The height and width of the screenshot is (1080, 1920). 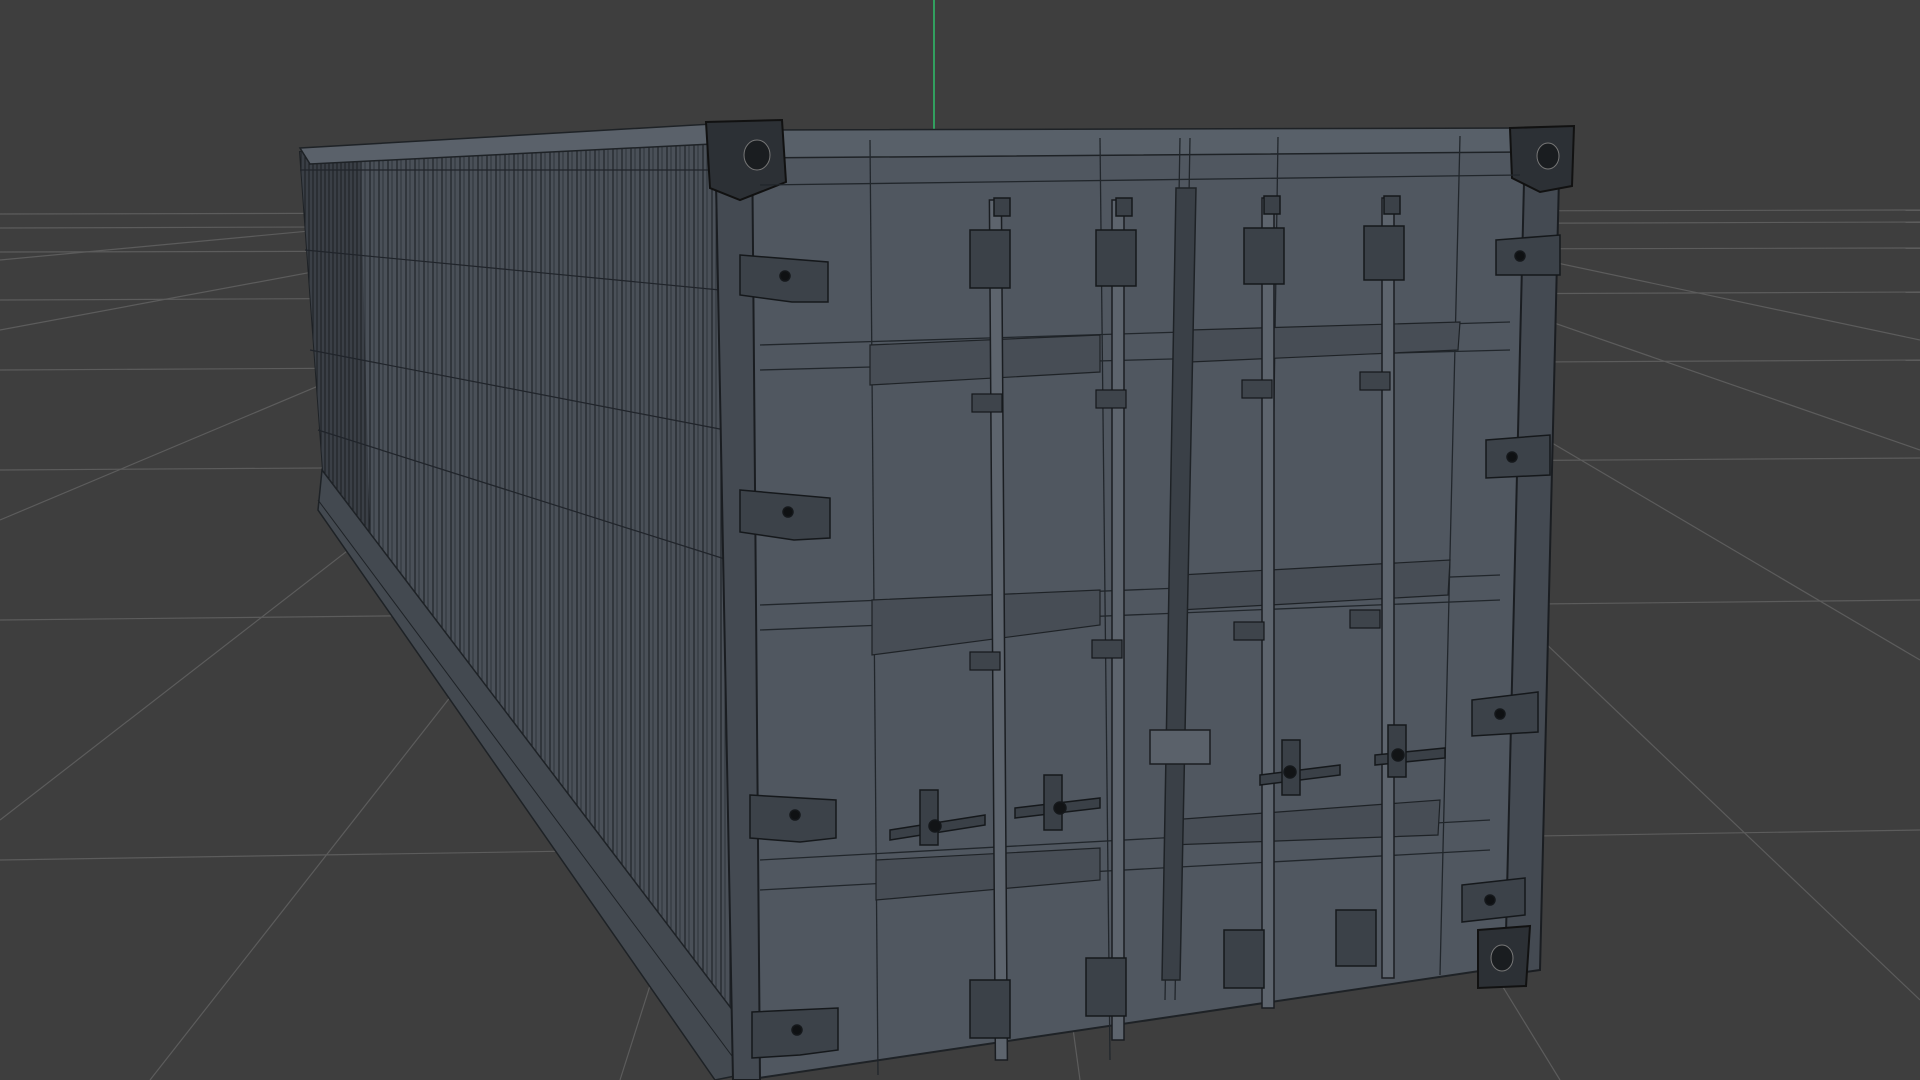 I want to click on top-header, so click(x=1141, y=143).